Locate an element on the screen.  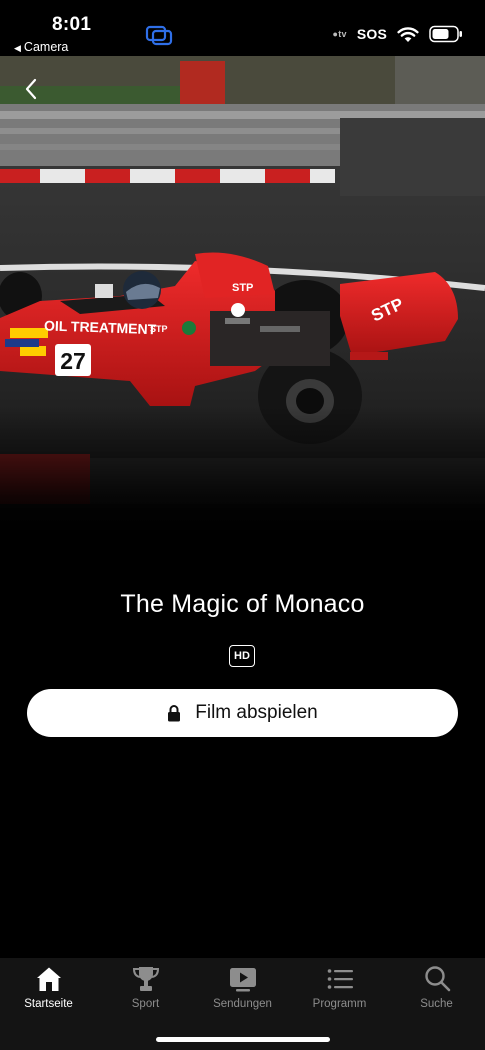
status-time: 8:01 is located at coordinates (72, 24).